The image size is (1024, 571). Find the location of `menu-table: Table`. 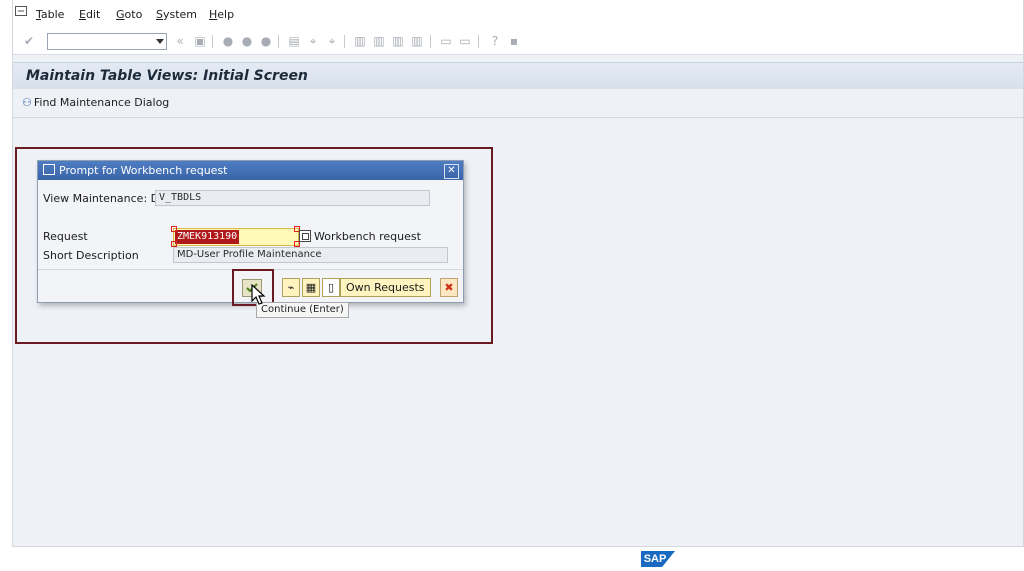

menu-table: Table is located at coordinates (50, 14).